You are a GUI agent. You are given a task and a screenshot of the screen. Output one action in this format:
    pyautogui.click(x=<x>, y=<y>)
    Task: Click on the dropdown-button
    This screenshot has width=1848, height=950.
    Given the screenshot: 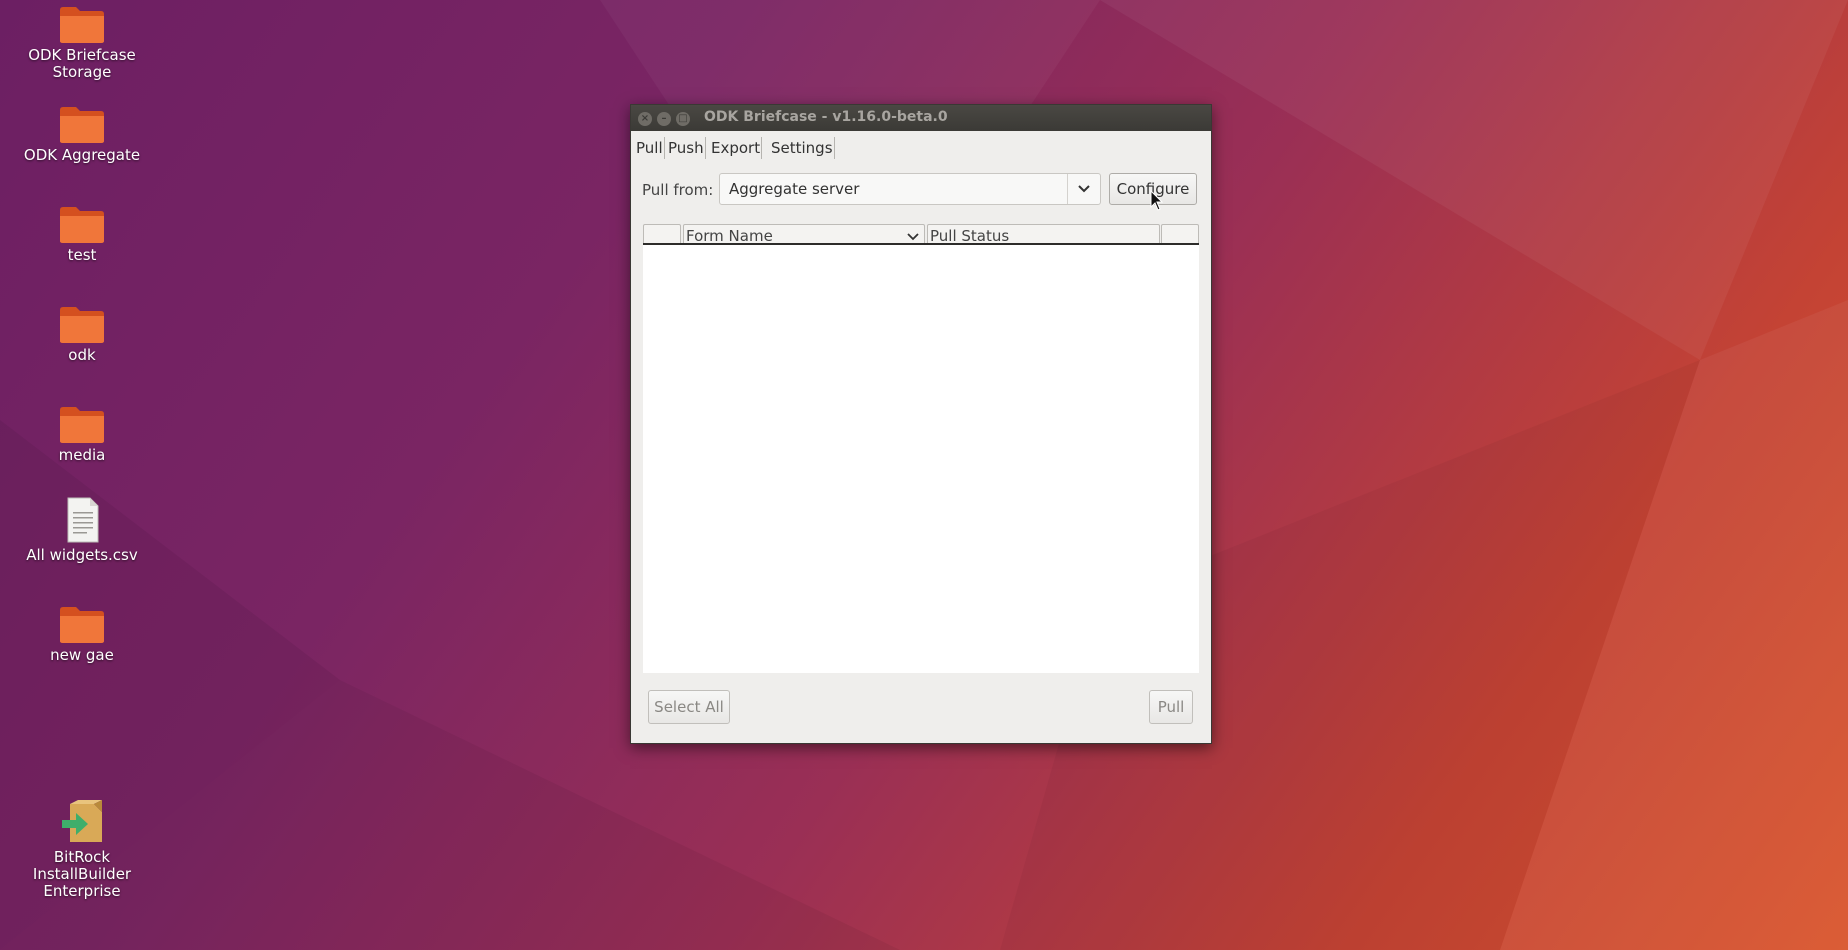 What is the action you would take?
    pyautogui.click(x=1083, y=189)
    